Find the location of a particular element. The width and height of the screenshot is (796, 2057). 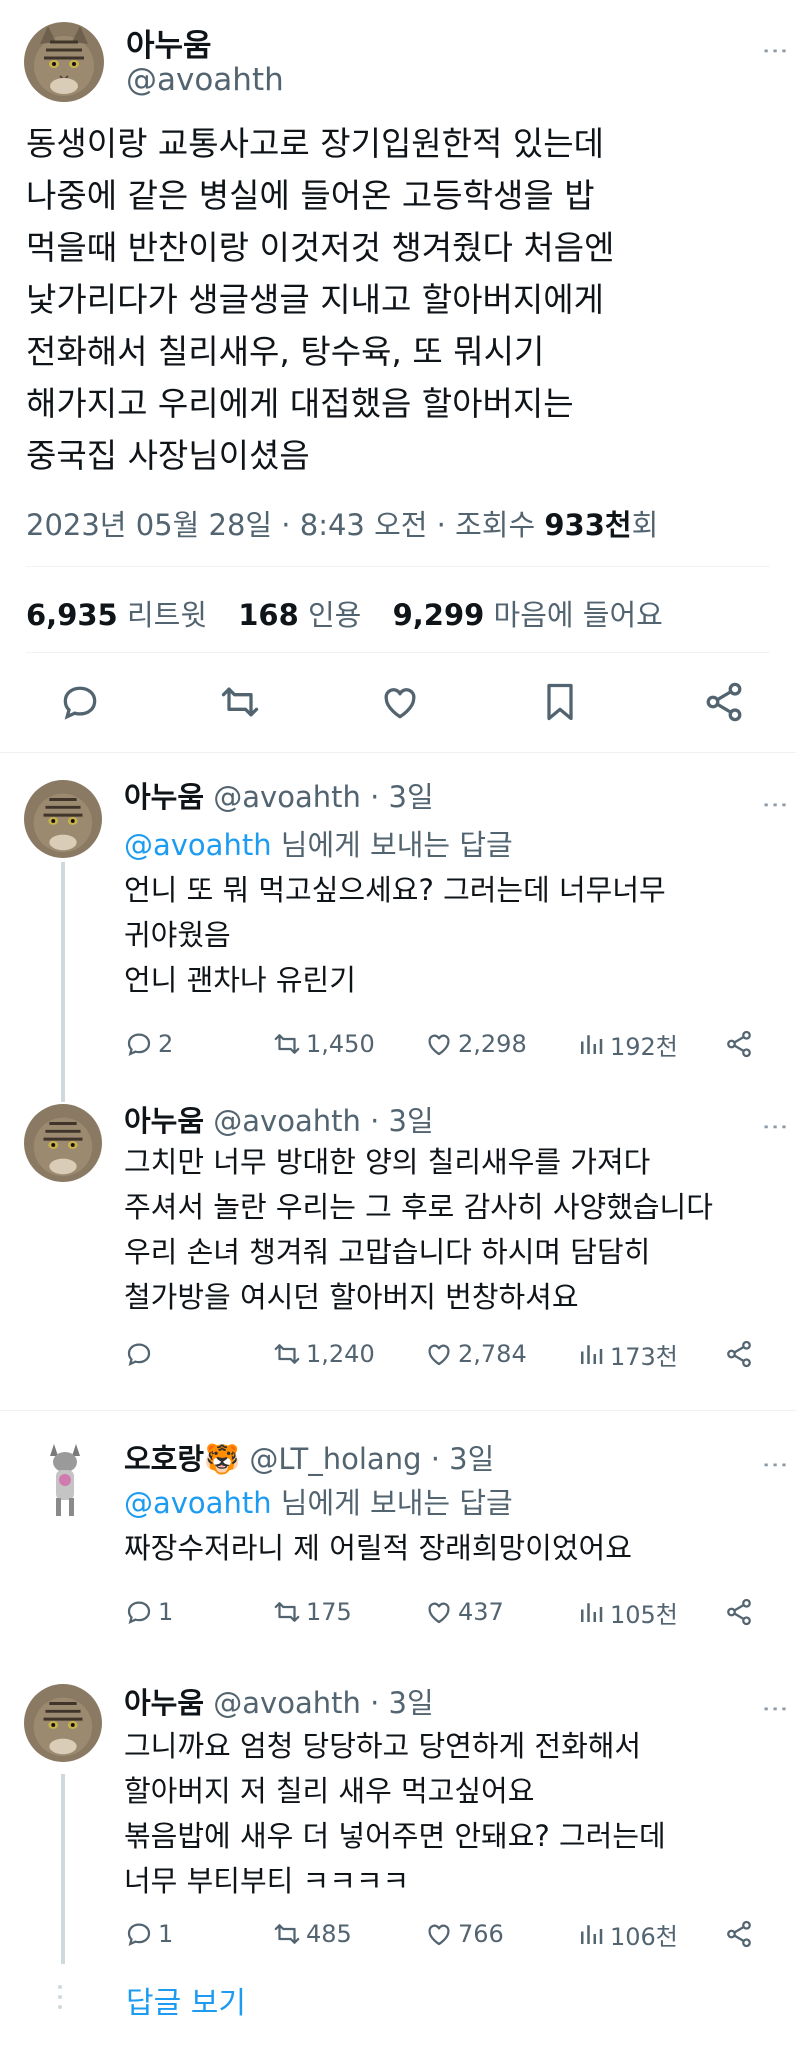

reply-text: 언니 또 뭐 먹고싶으세요? 그러는데 너무너무 귀야웠음 언니 괜차나 유린기 is located at coordinates (395, 935).